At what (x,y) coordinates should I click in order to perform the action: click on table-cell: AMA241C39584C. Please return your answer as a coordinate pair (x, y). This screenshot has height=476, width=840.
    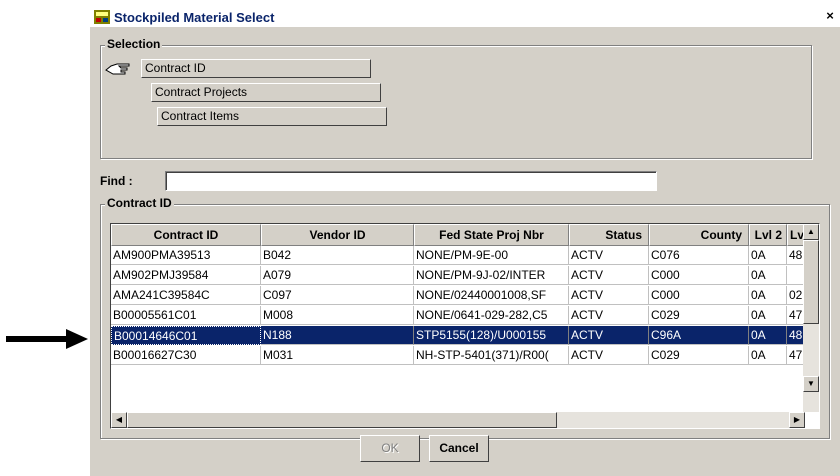
    Looking at the image, I should click on (186, 295).